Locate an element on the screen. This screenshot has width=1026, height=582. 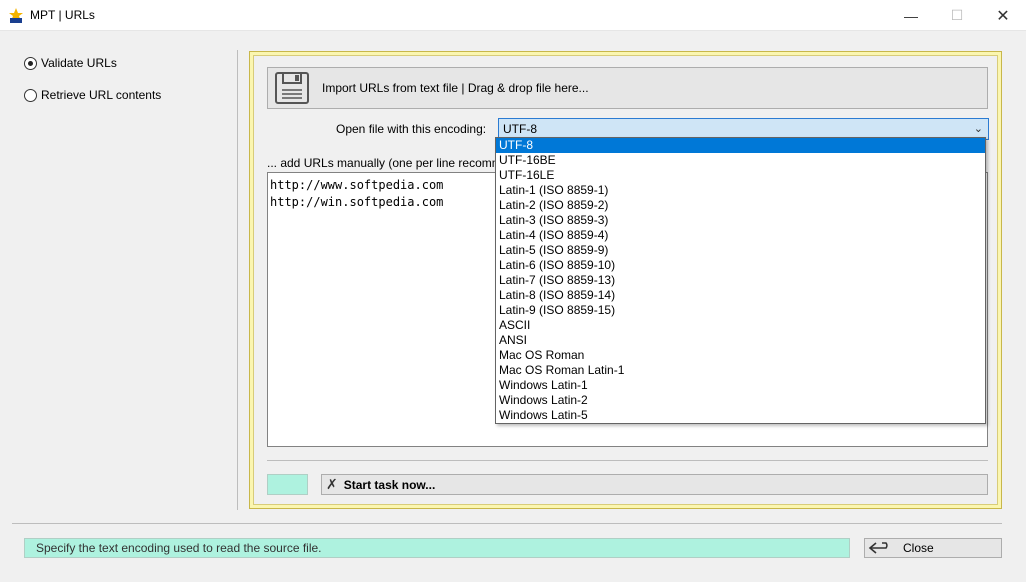
maximize-button: ☐ is located at coordinates (957, 15).